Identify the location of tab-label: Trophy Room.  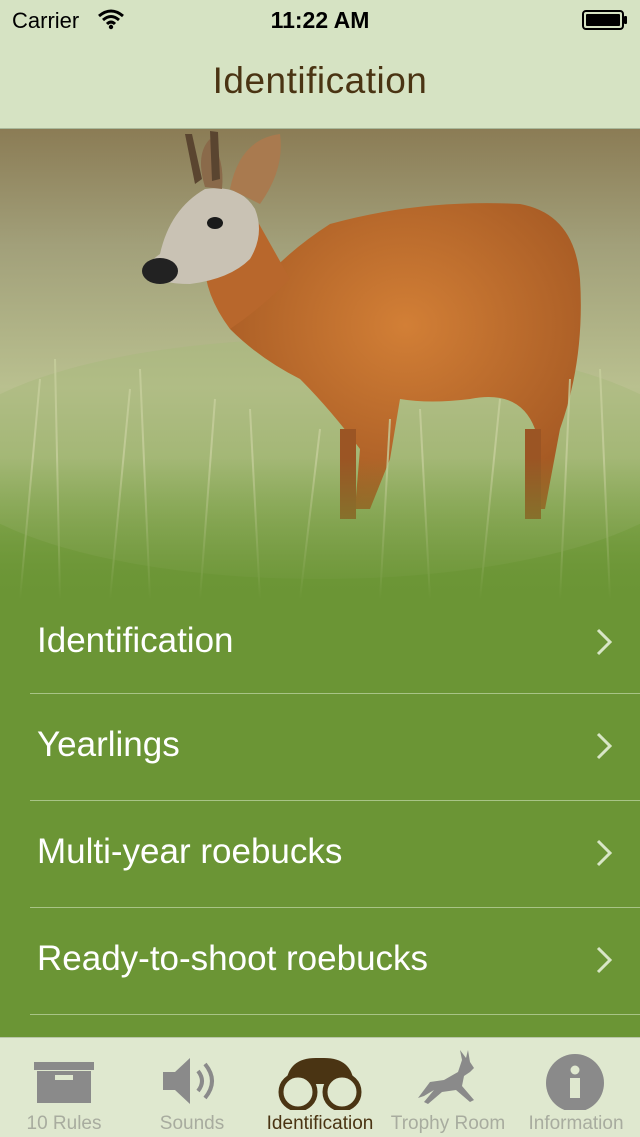
(448, 1123).